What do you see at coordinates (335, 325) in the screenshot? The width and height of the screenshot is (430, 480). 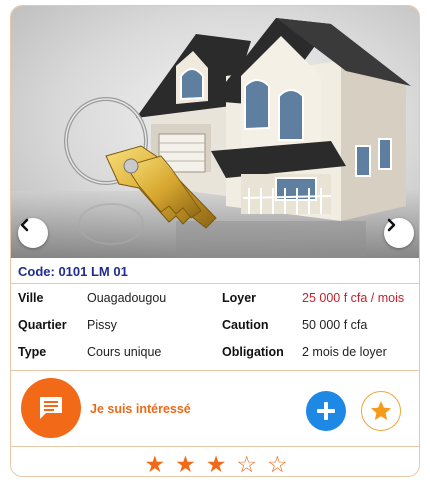 I see `caution-value: 50 000 f cfa` at bounding box center [335, 325].